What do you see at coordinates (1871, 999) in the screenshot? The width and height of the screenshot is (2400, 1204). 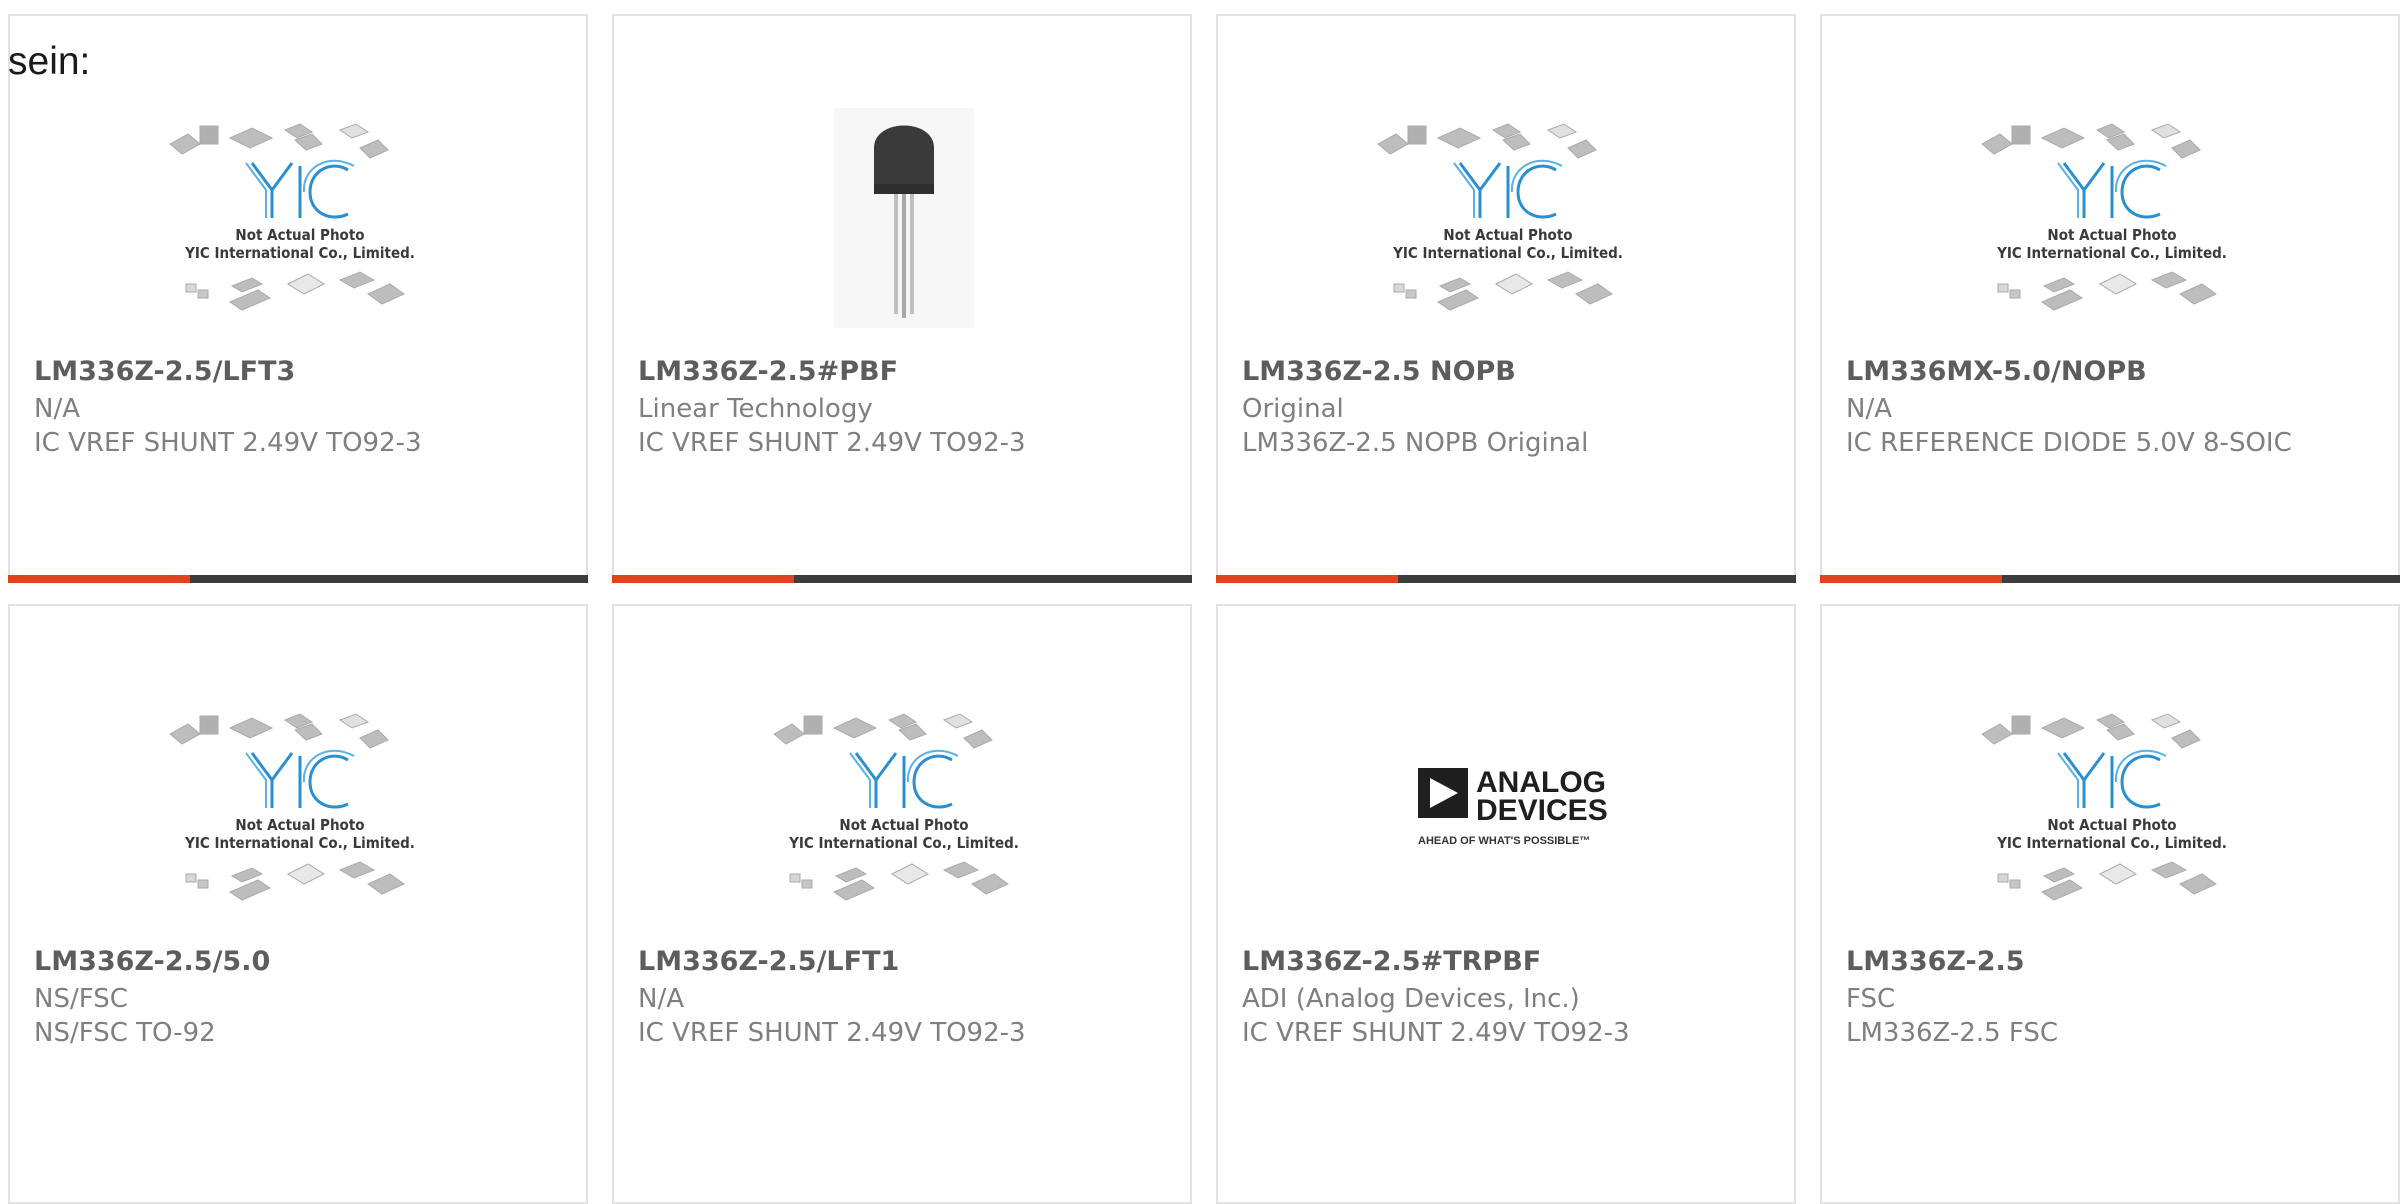 I see `manufacturer: FSC` at bounding box center [1871, 999].